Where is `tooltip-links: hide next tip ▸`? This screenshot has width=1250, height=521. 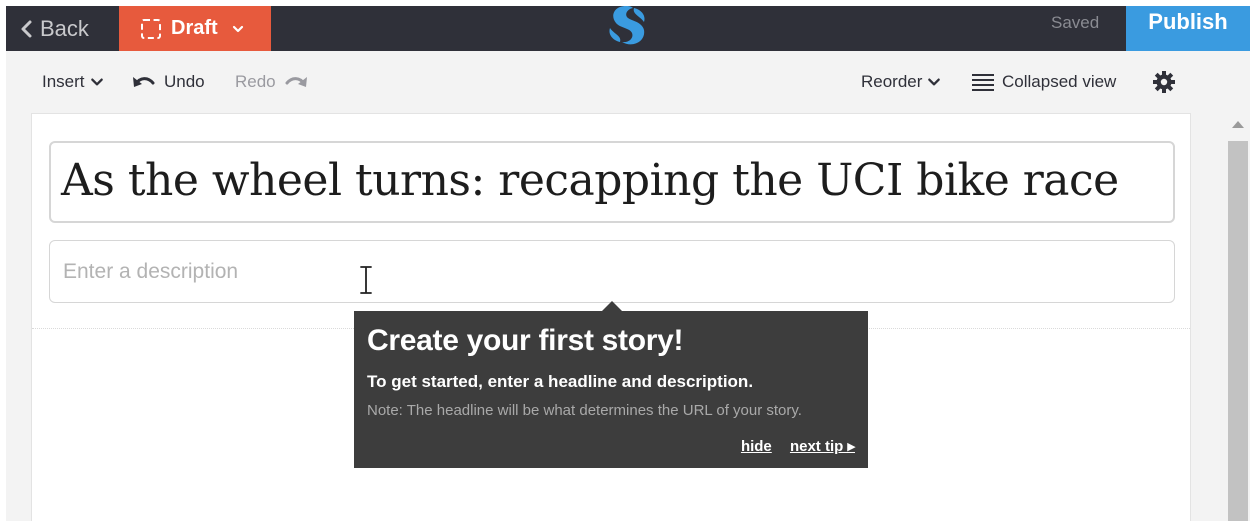
tooltip-links: hide next tip ▸ is located at coordinates (791, 446).